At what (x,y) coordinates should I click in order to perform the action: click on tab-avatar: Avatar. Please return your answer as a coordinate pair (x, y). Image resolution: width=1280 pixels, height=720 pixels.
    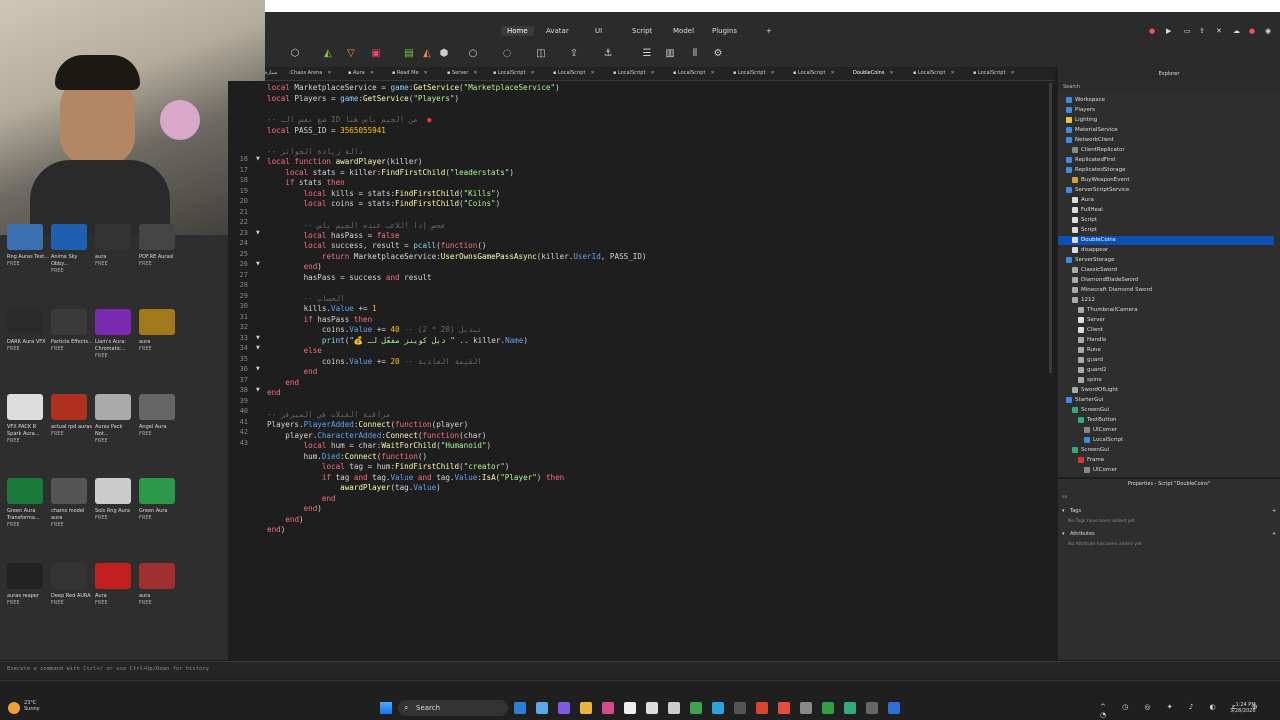
    Looking at the image, I should click on (557, 31).